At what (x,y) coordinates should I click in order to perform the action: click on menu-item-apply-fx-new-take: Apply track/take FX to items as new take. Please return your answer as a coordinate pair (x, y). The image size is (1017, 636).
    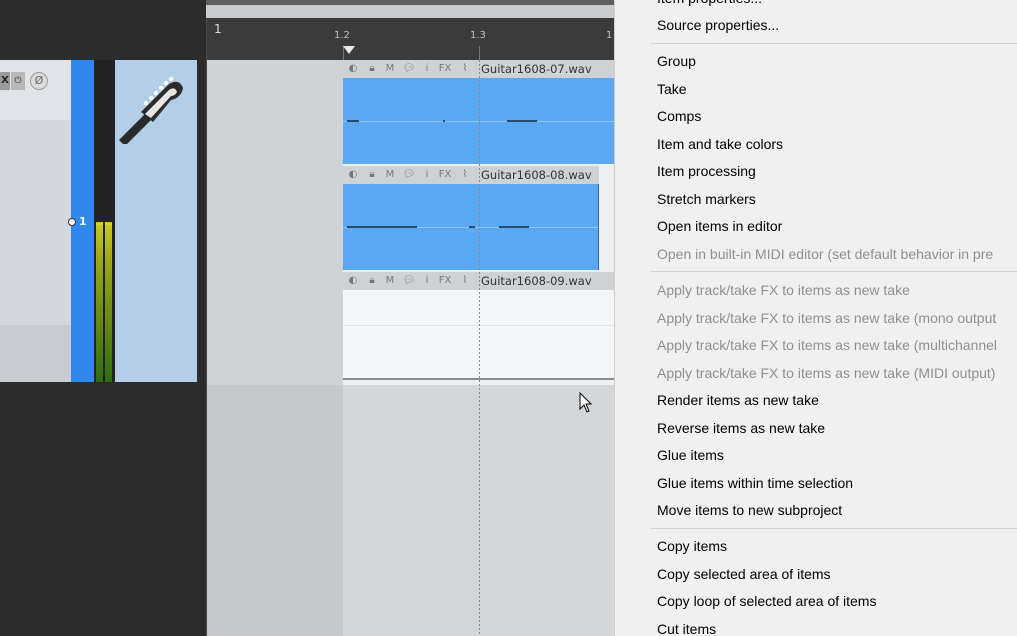
    Looking at the image, I should click on (783, 290).